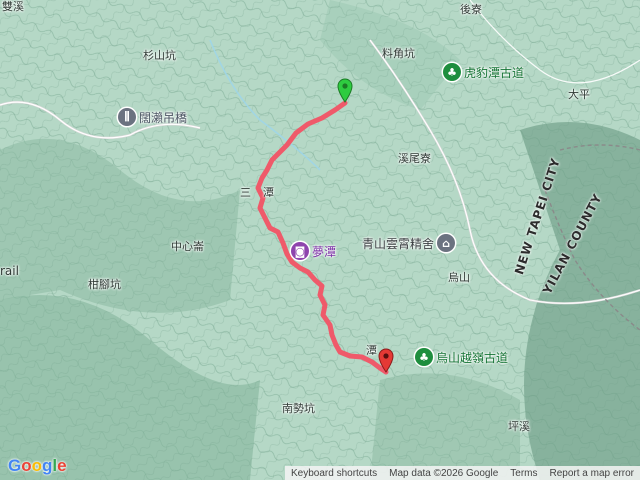  I want to click on poi-mengtan: ◙ 夢潭, so click(313, 251).